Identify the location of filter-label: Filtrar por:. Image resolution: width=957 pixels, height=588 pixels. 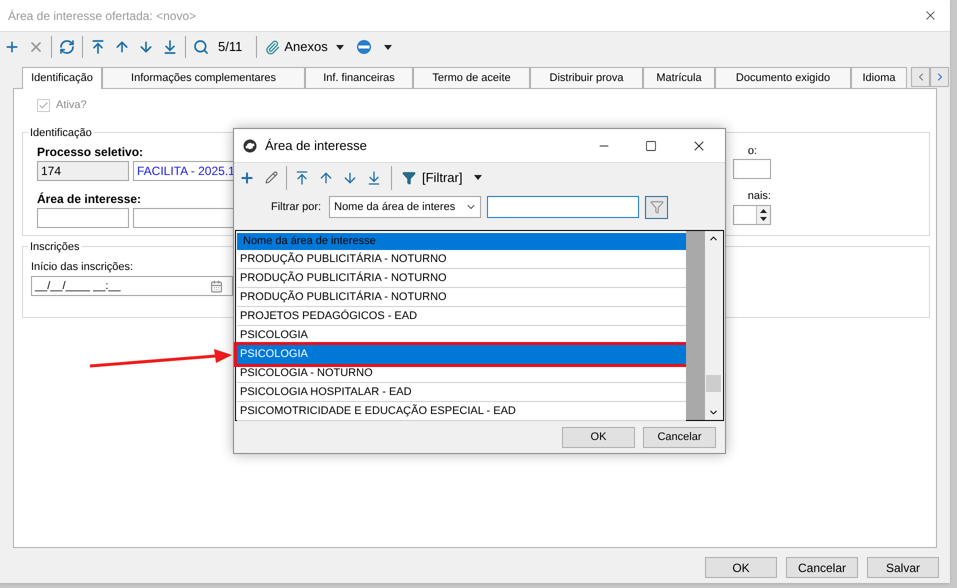
(296, 207).